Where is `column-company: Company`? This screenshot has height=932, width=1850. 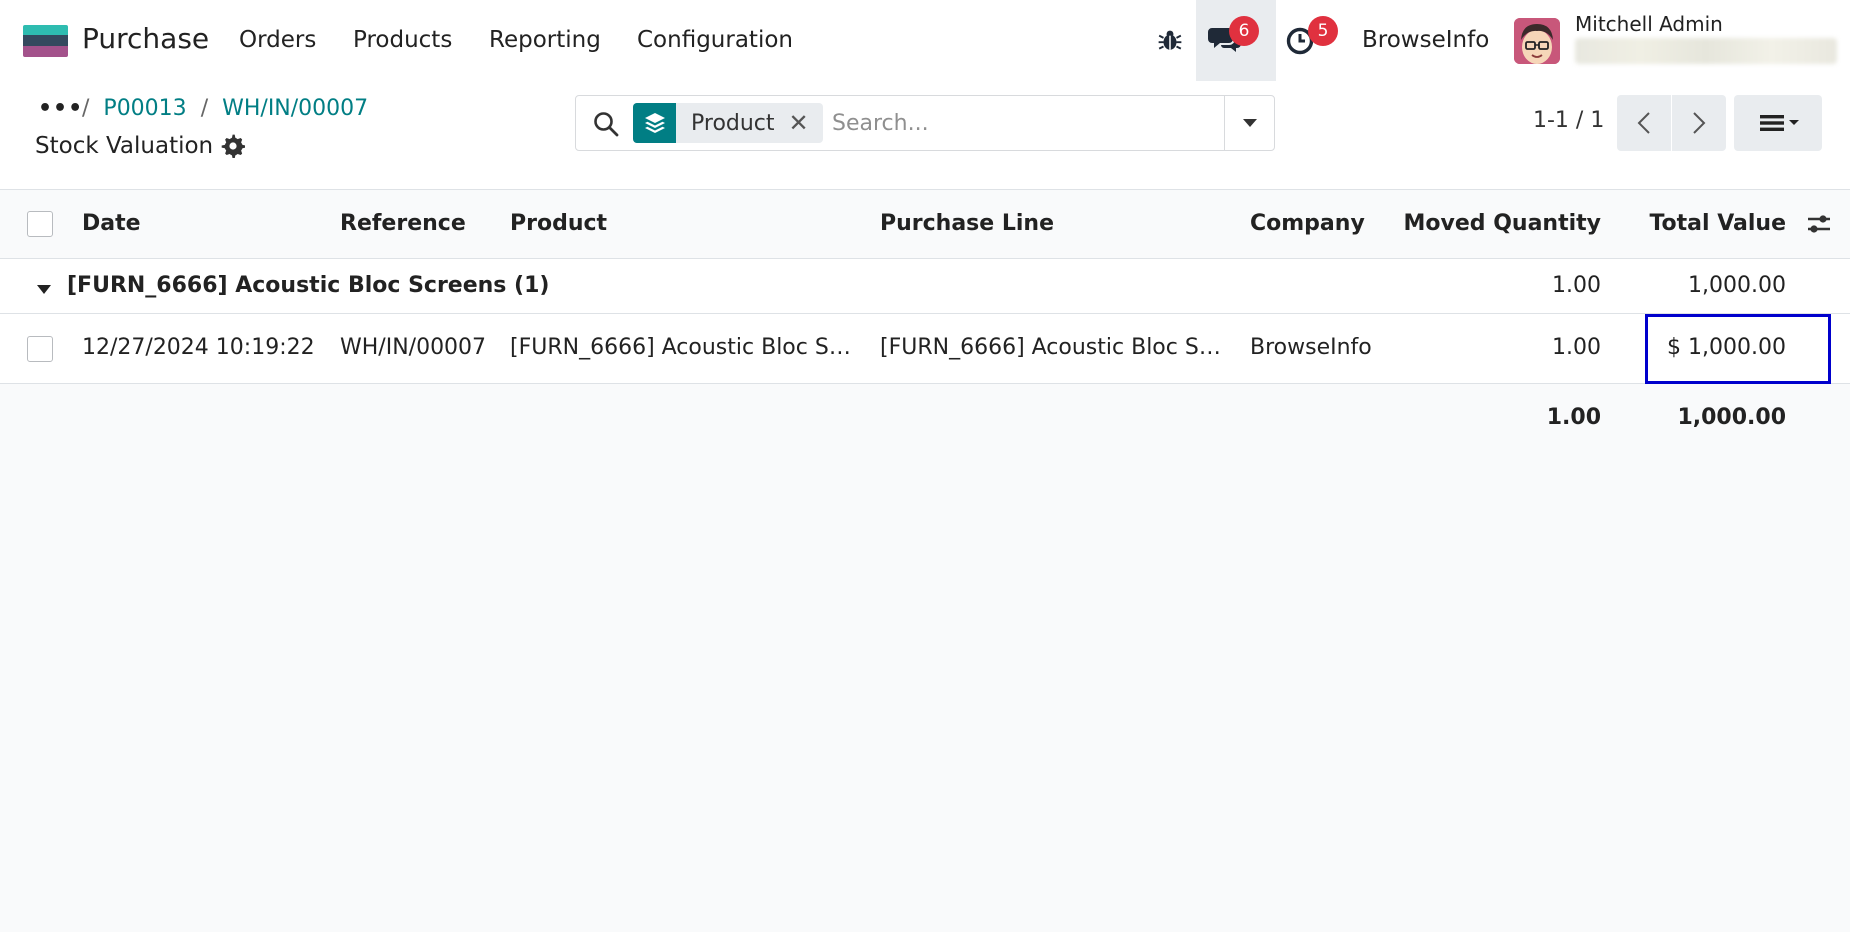
column-company: Company is located at coordinates (1307, 223).